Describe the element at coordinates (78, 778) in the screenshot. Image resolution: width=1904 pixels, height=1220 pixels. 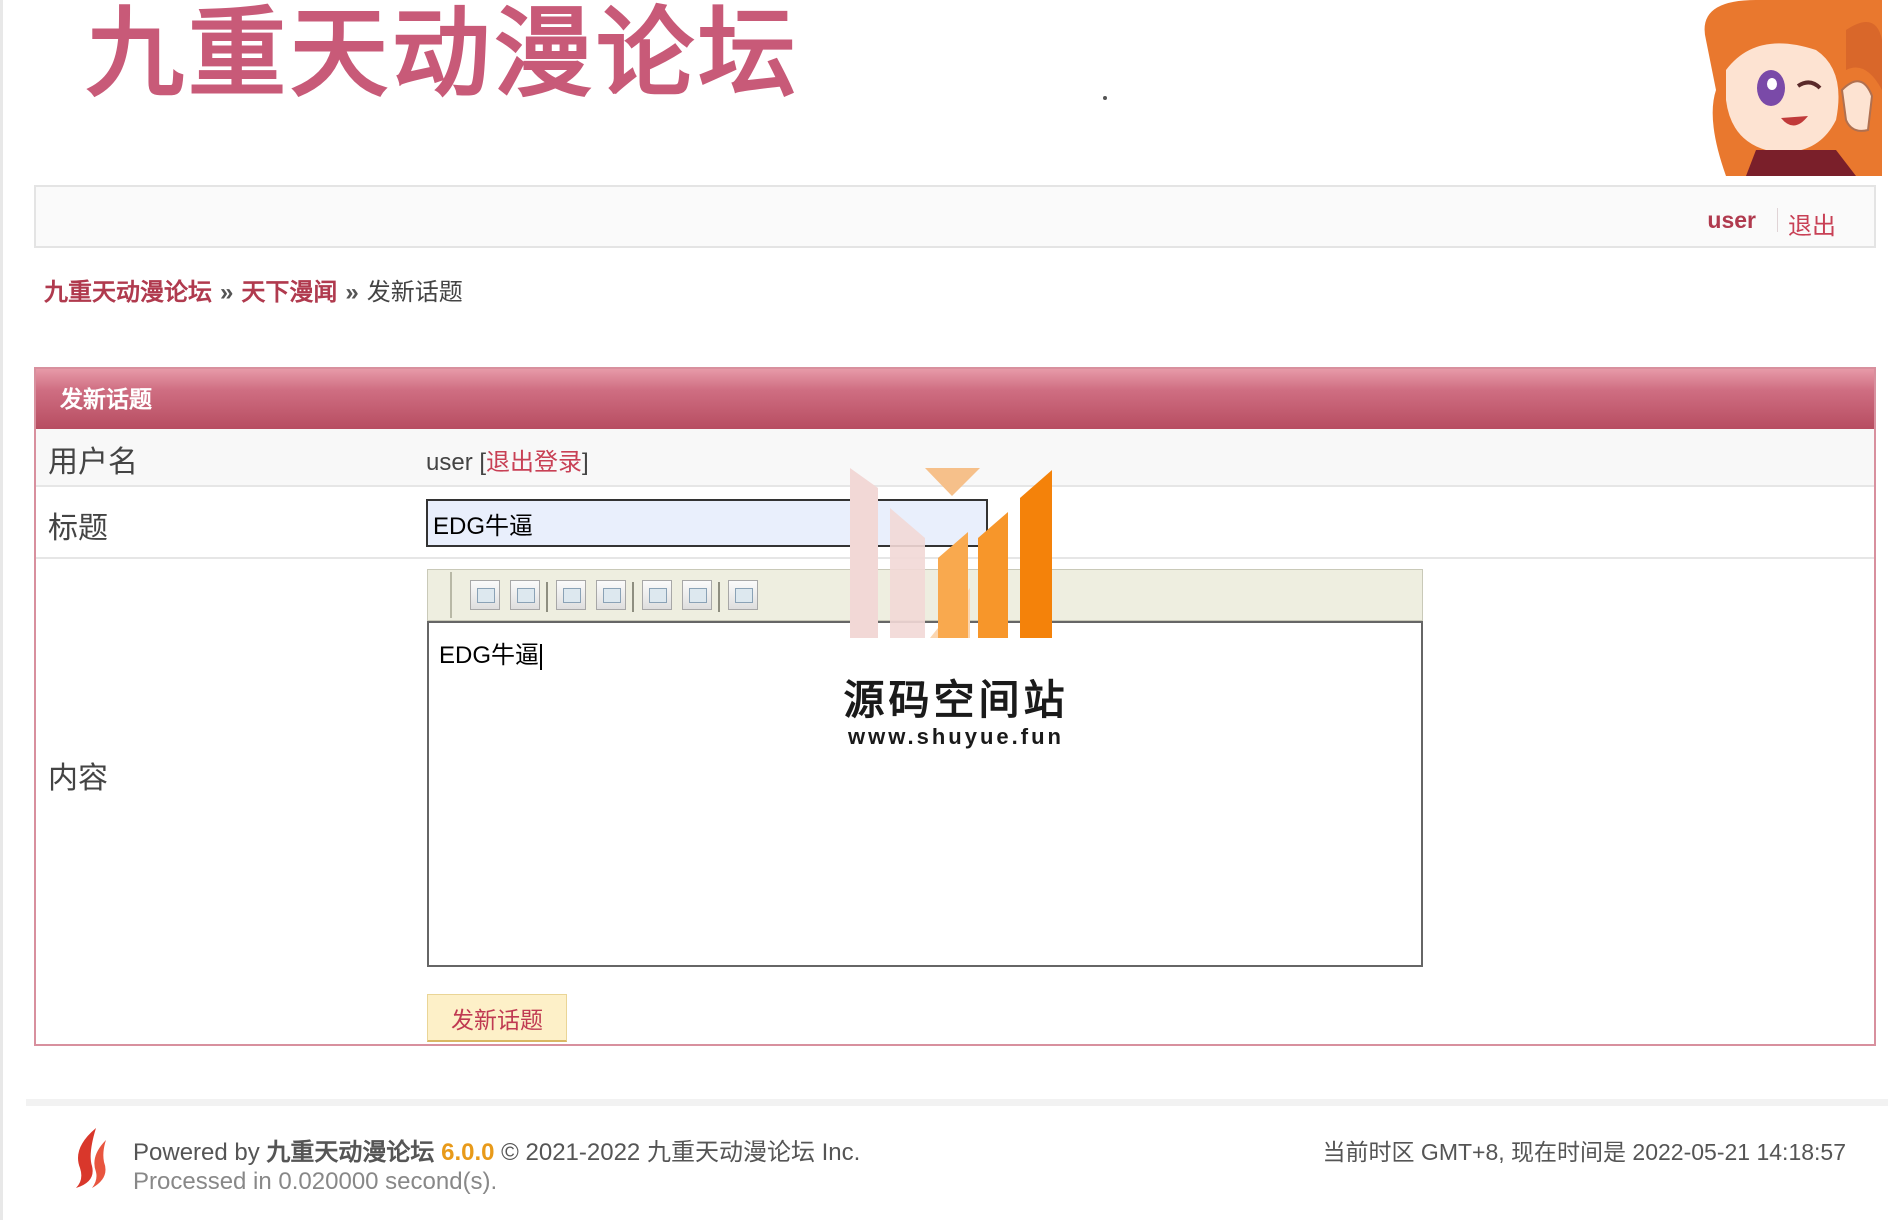
I see `content-label: 内容` at that location.